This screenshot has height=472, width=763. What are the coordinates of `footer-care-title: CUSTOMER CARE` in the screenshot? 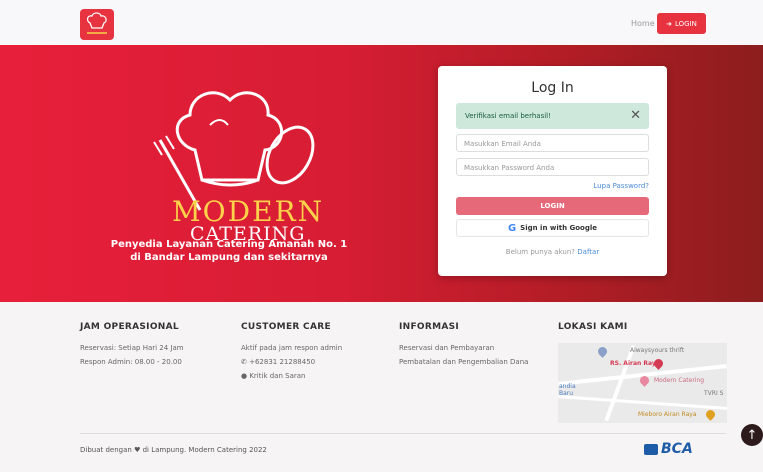 It's located at (286, 327).